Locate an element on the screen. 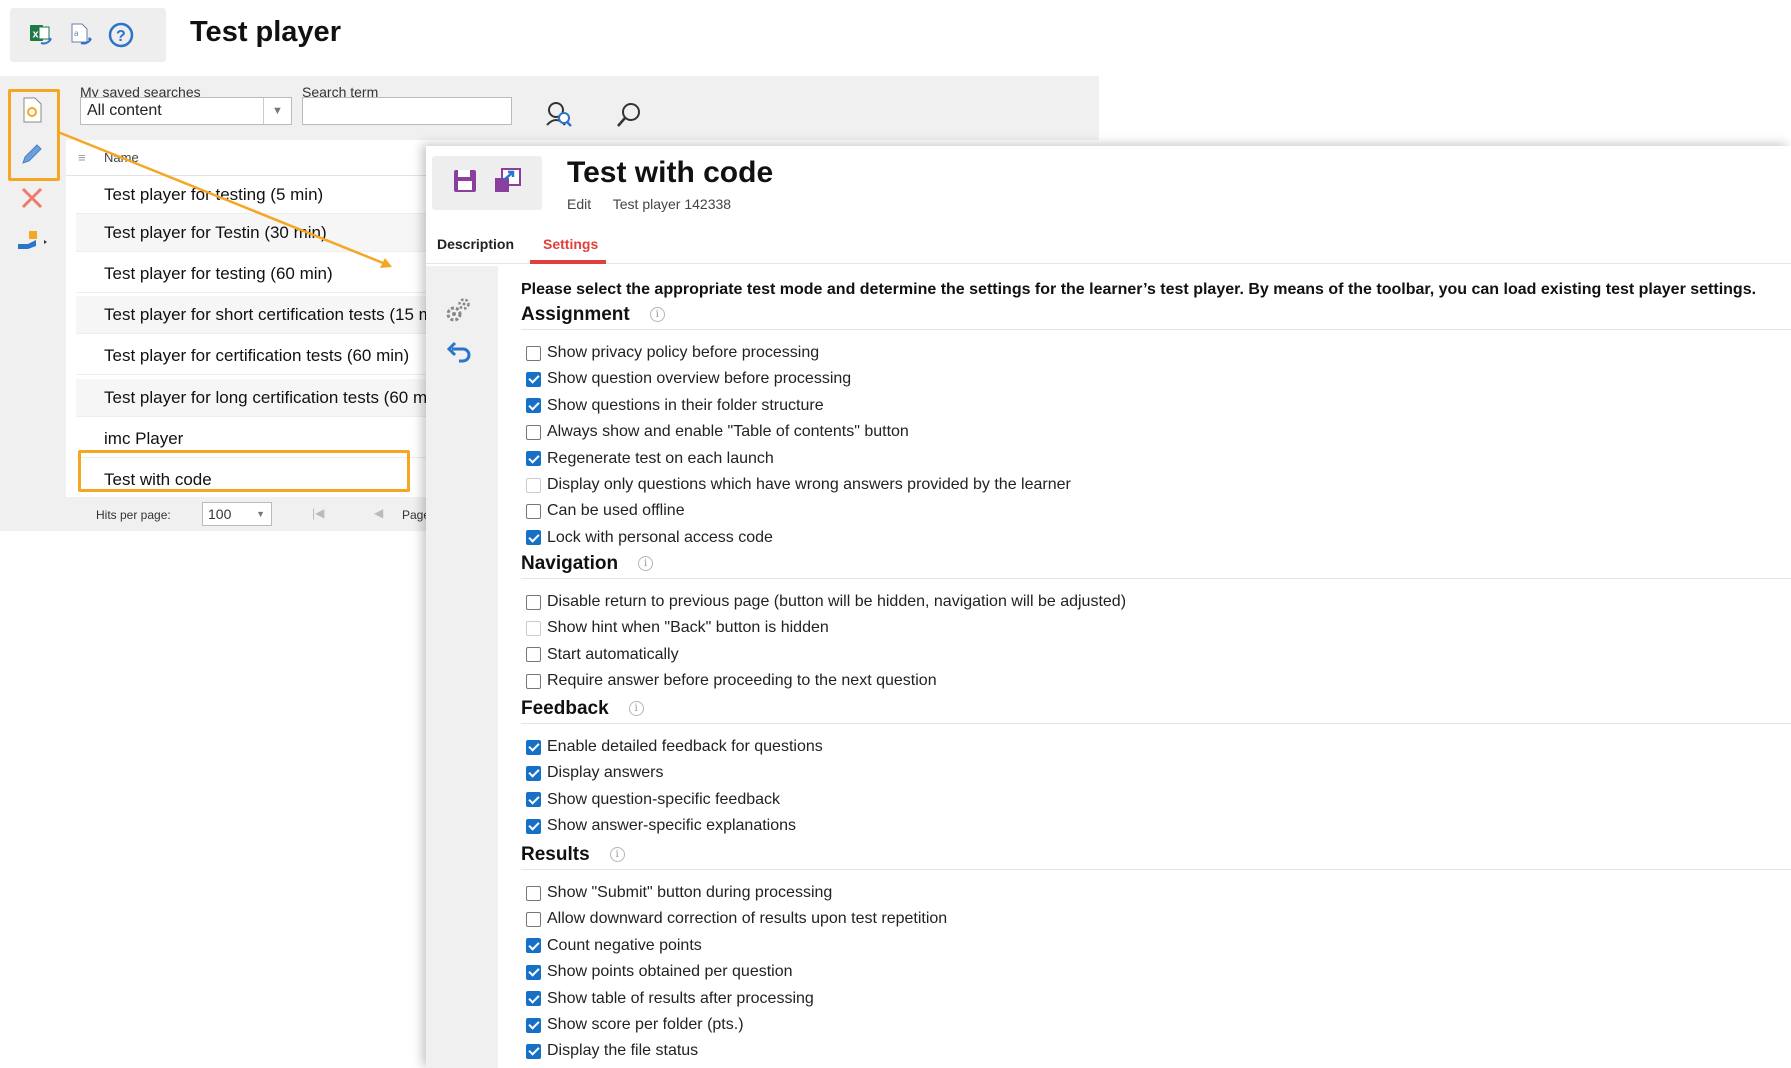 The width and height of the screenshot is (1791, 1068). setting-option: Show answer-specific explanations is located at coordinates (661, 826).